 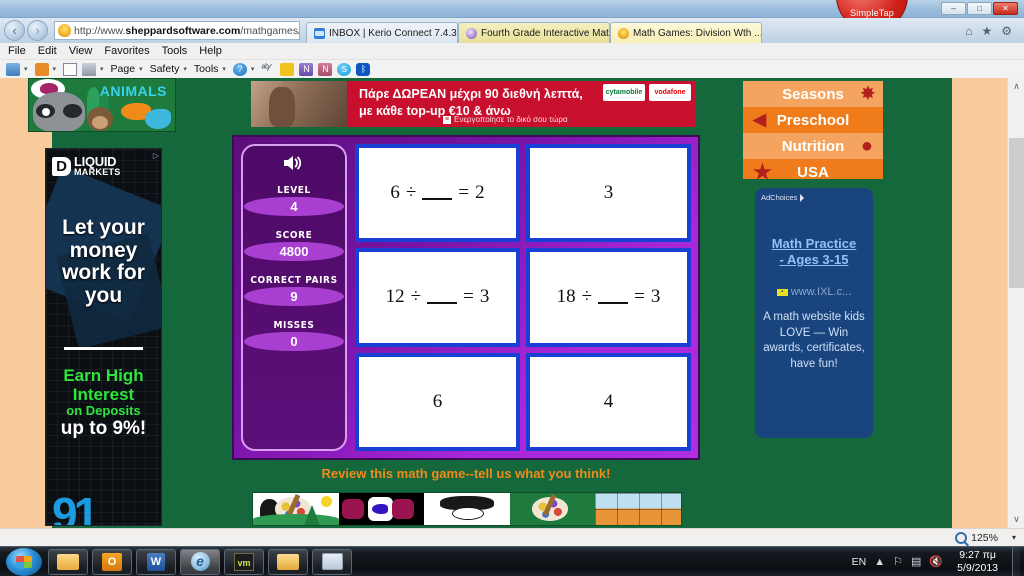 What do you see at coordinates (306, 69) in the screenshot?
I see `onenote-icon: N` at bounding box center [306, 69].